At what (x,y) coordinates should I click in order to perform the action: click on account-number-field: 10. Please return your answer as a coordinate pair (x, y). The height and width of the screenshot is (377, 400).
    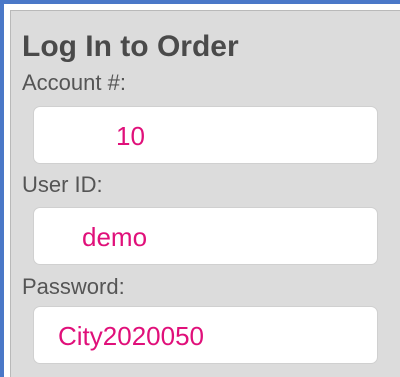
    Looking at the image, I should click on (205, 135).